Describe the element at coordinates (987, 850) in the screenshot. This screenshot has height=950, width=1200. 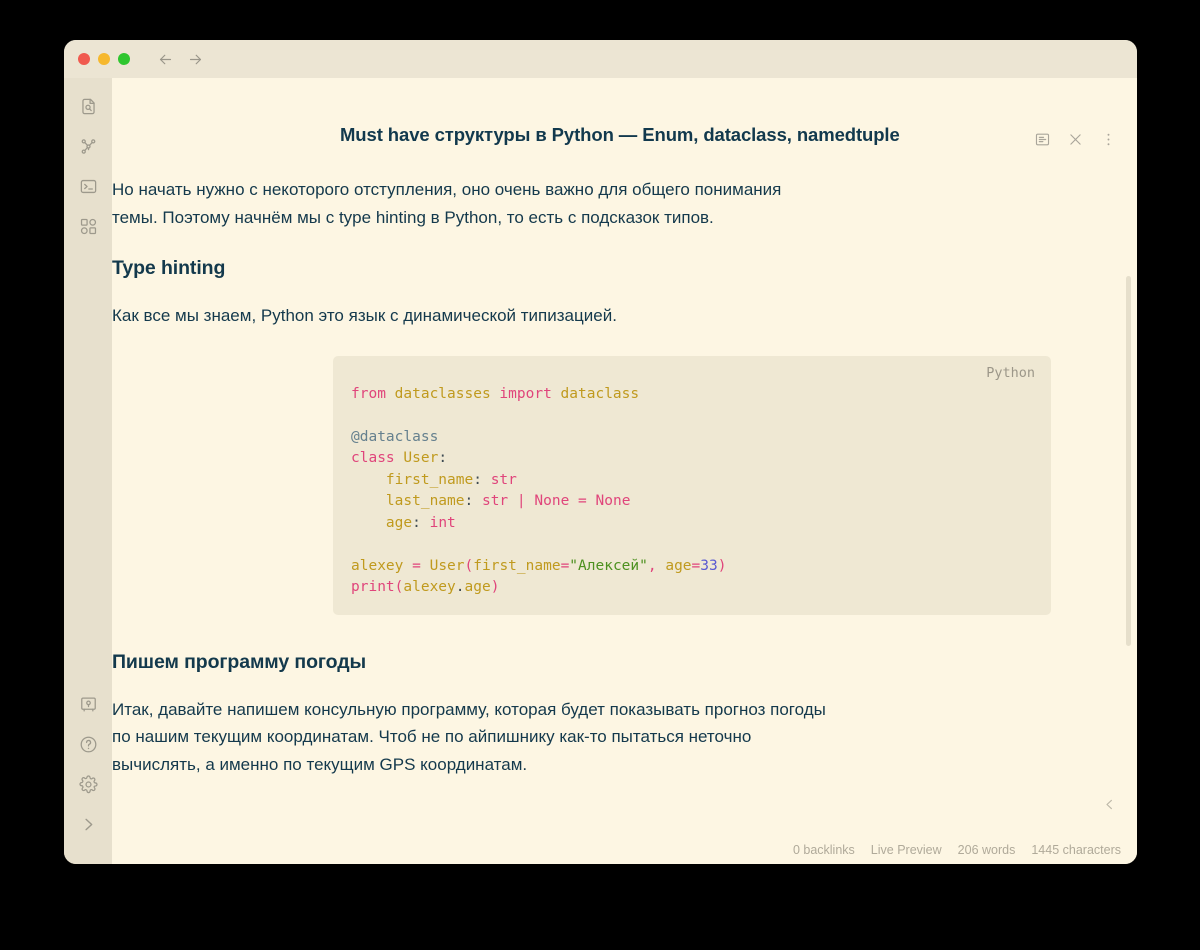
I see `status-word-count: 206 words` at that location.